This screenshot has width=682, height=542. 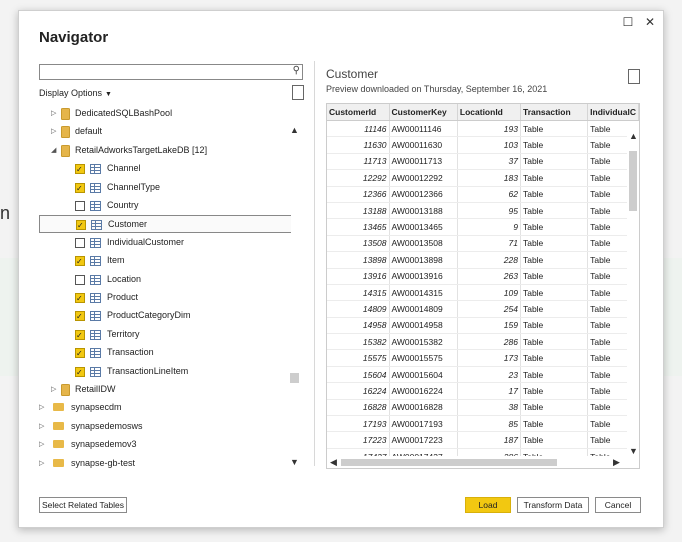 What do you see at coordinates (553, 505) in the screenshot?
I see `transform-data-button: Transform Data` at bounding box center [553, 505].